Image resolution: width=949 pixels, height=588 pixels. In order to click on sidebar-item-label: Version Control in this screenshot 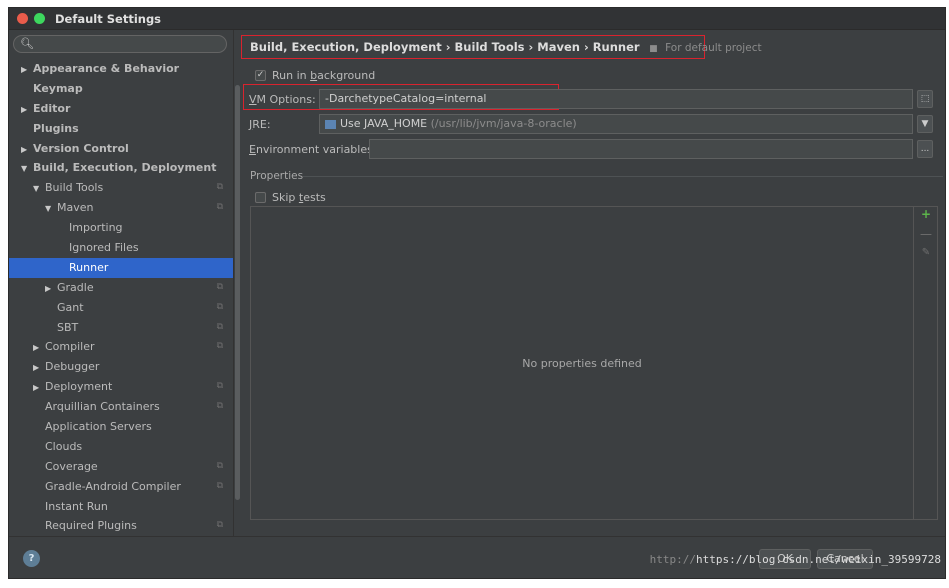, I will do `click(81, 148)`.